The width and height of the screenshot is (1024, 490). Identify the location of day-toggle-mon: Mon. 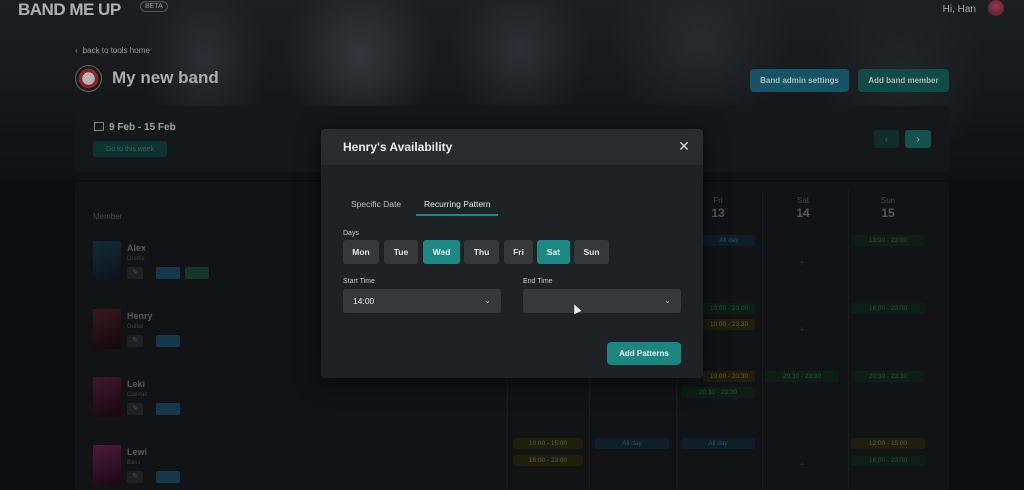
(361, 252).